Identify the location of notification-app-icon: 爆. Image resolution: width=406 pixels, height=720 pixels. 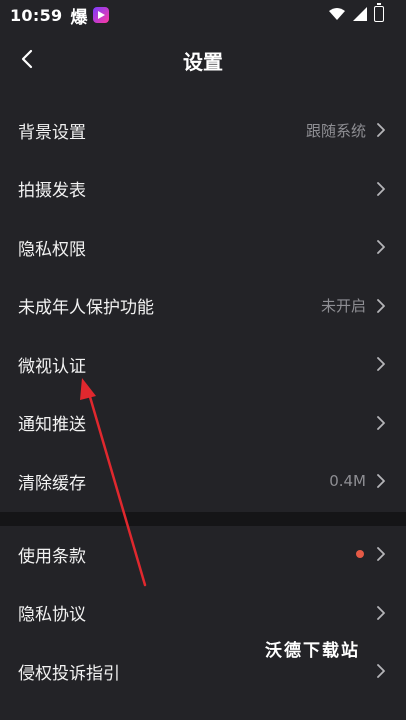
(79, 17).